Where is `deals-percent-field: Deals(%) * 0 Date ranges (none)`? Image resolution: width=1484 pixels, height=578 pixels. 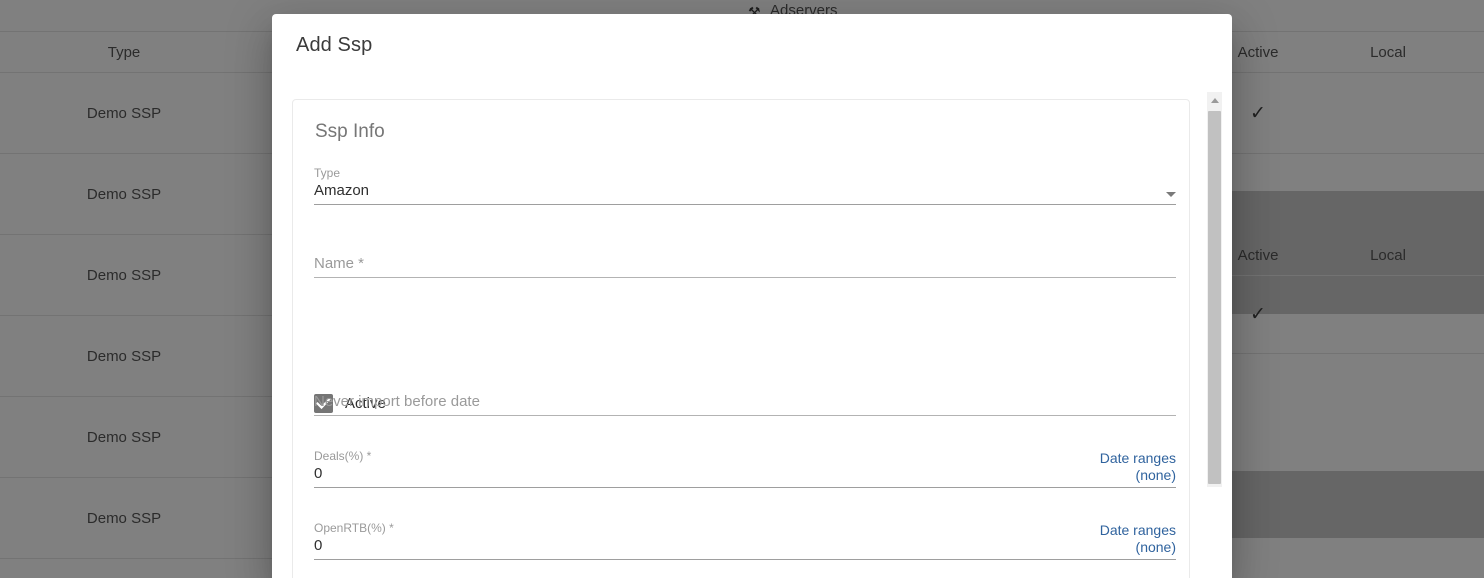
deals-percent-field: Deals(%) * 0 Date ranges (none) is located at coordinates (745, 468).